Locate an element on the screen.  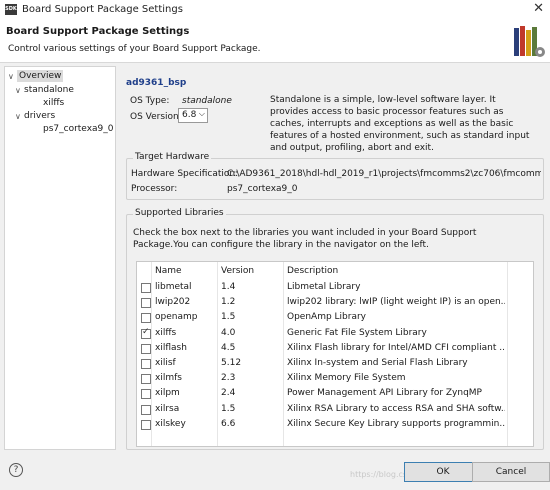
os-version-select: 6.8 ⌵ is located at coordinates (193, 115).